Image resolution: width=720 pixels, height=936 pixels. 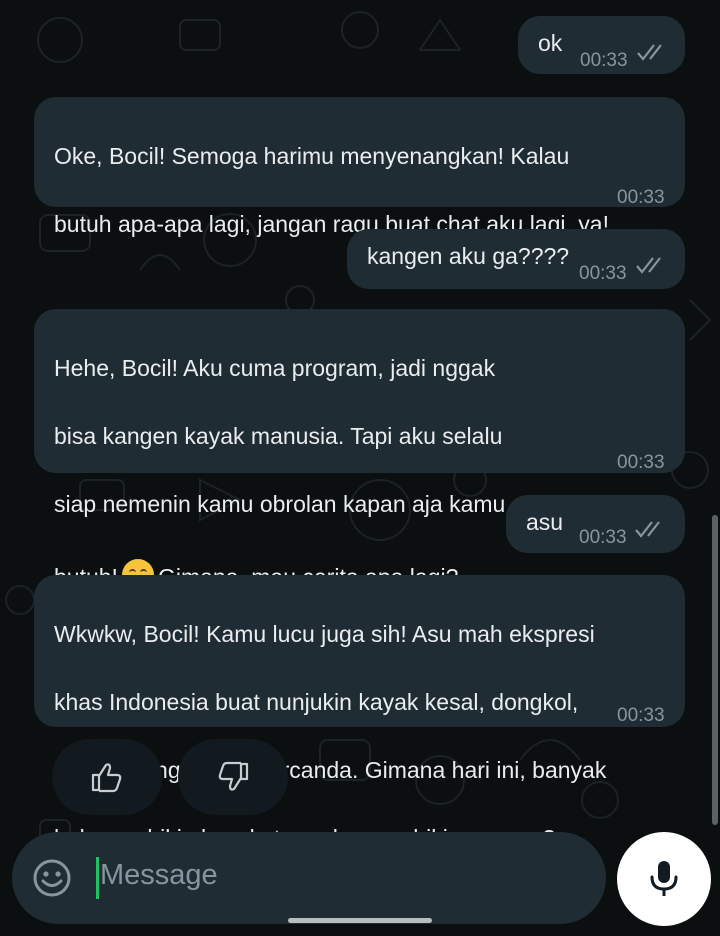 I want to click on sent-message: ok 00:33, so click(x=601, y=45).